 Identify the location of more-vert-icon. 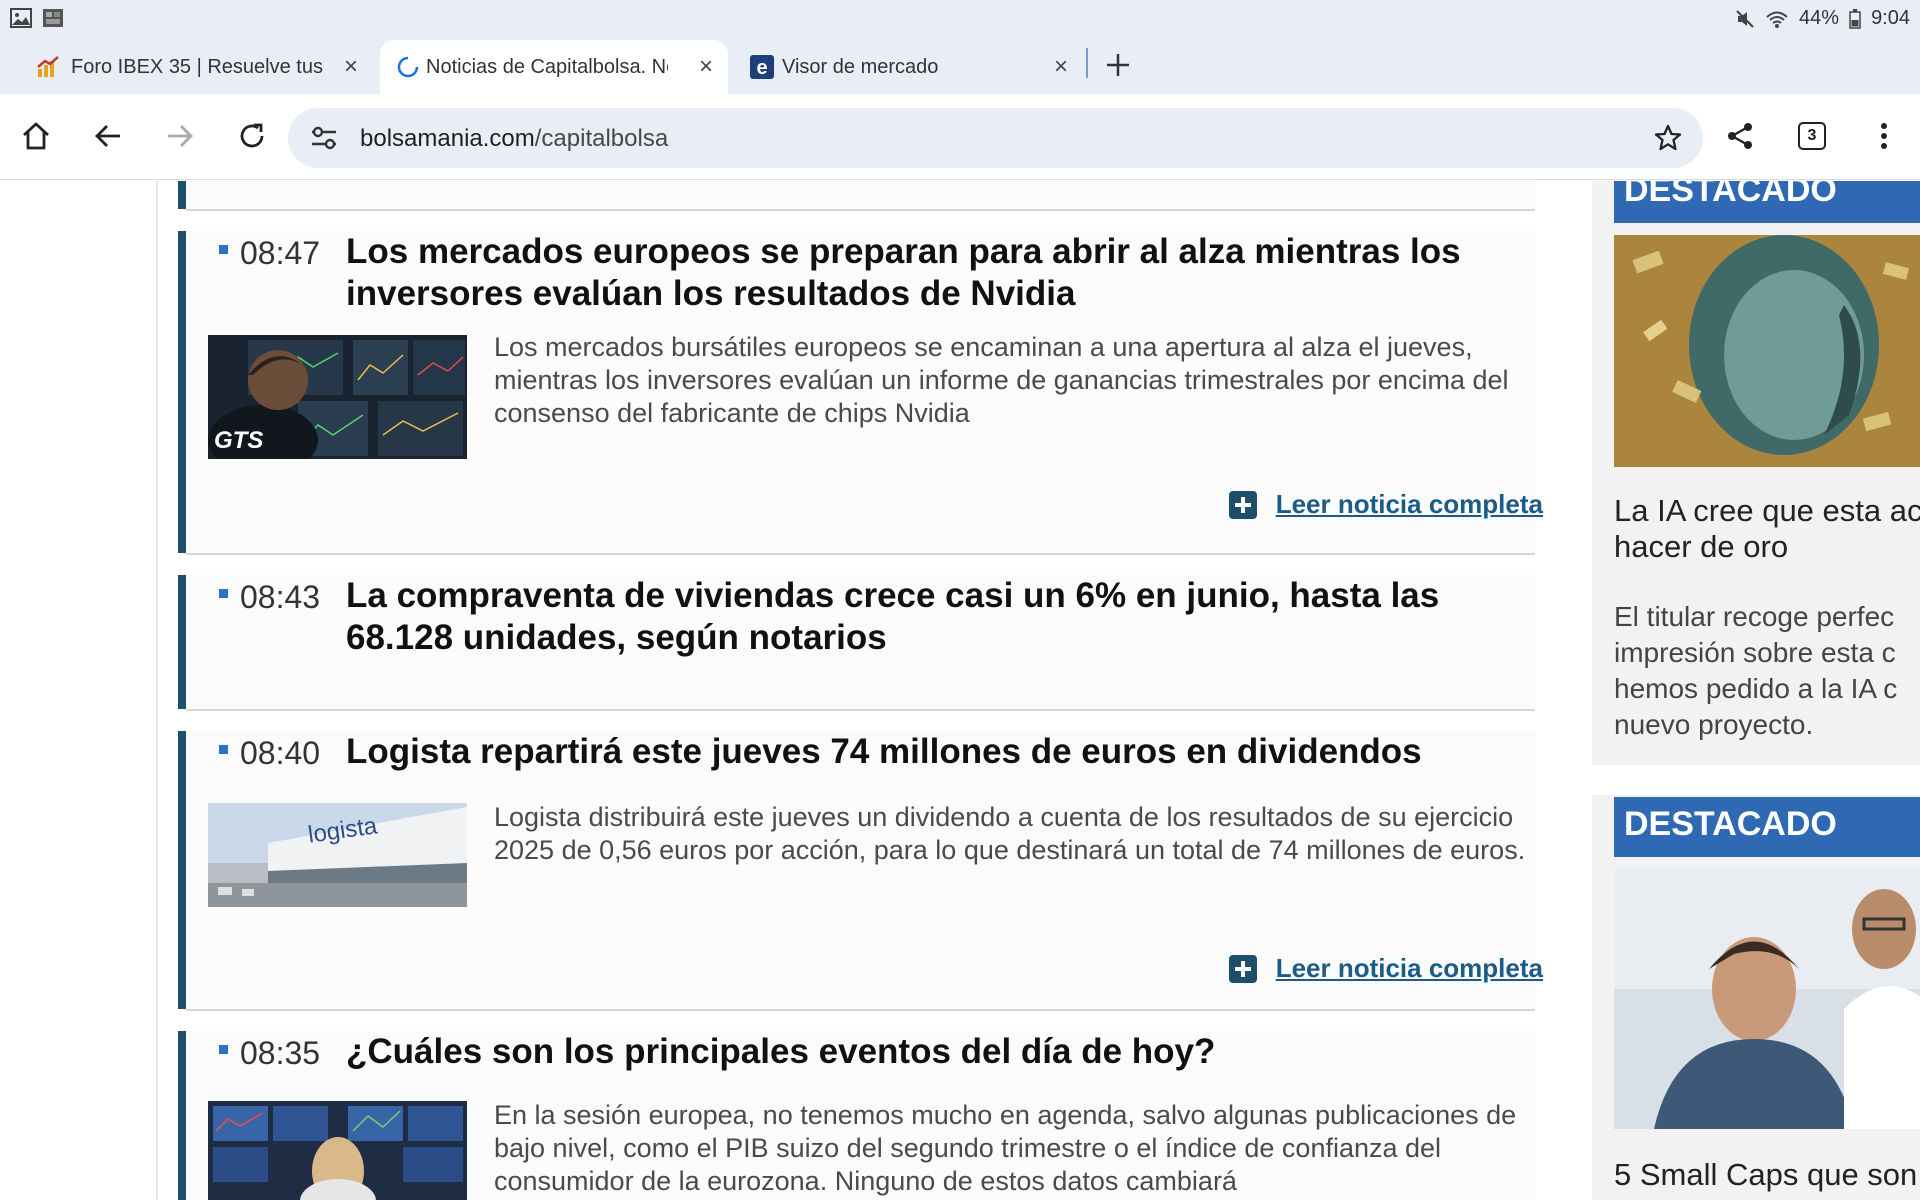
(1884, 136).